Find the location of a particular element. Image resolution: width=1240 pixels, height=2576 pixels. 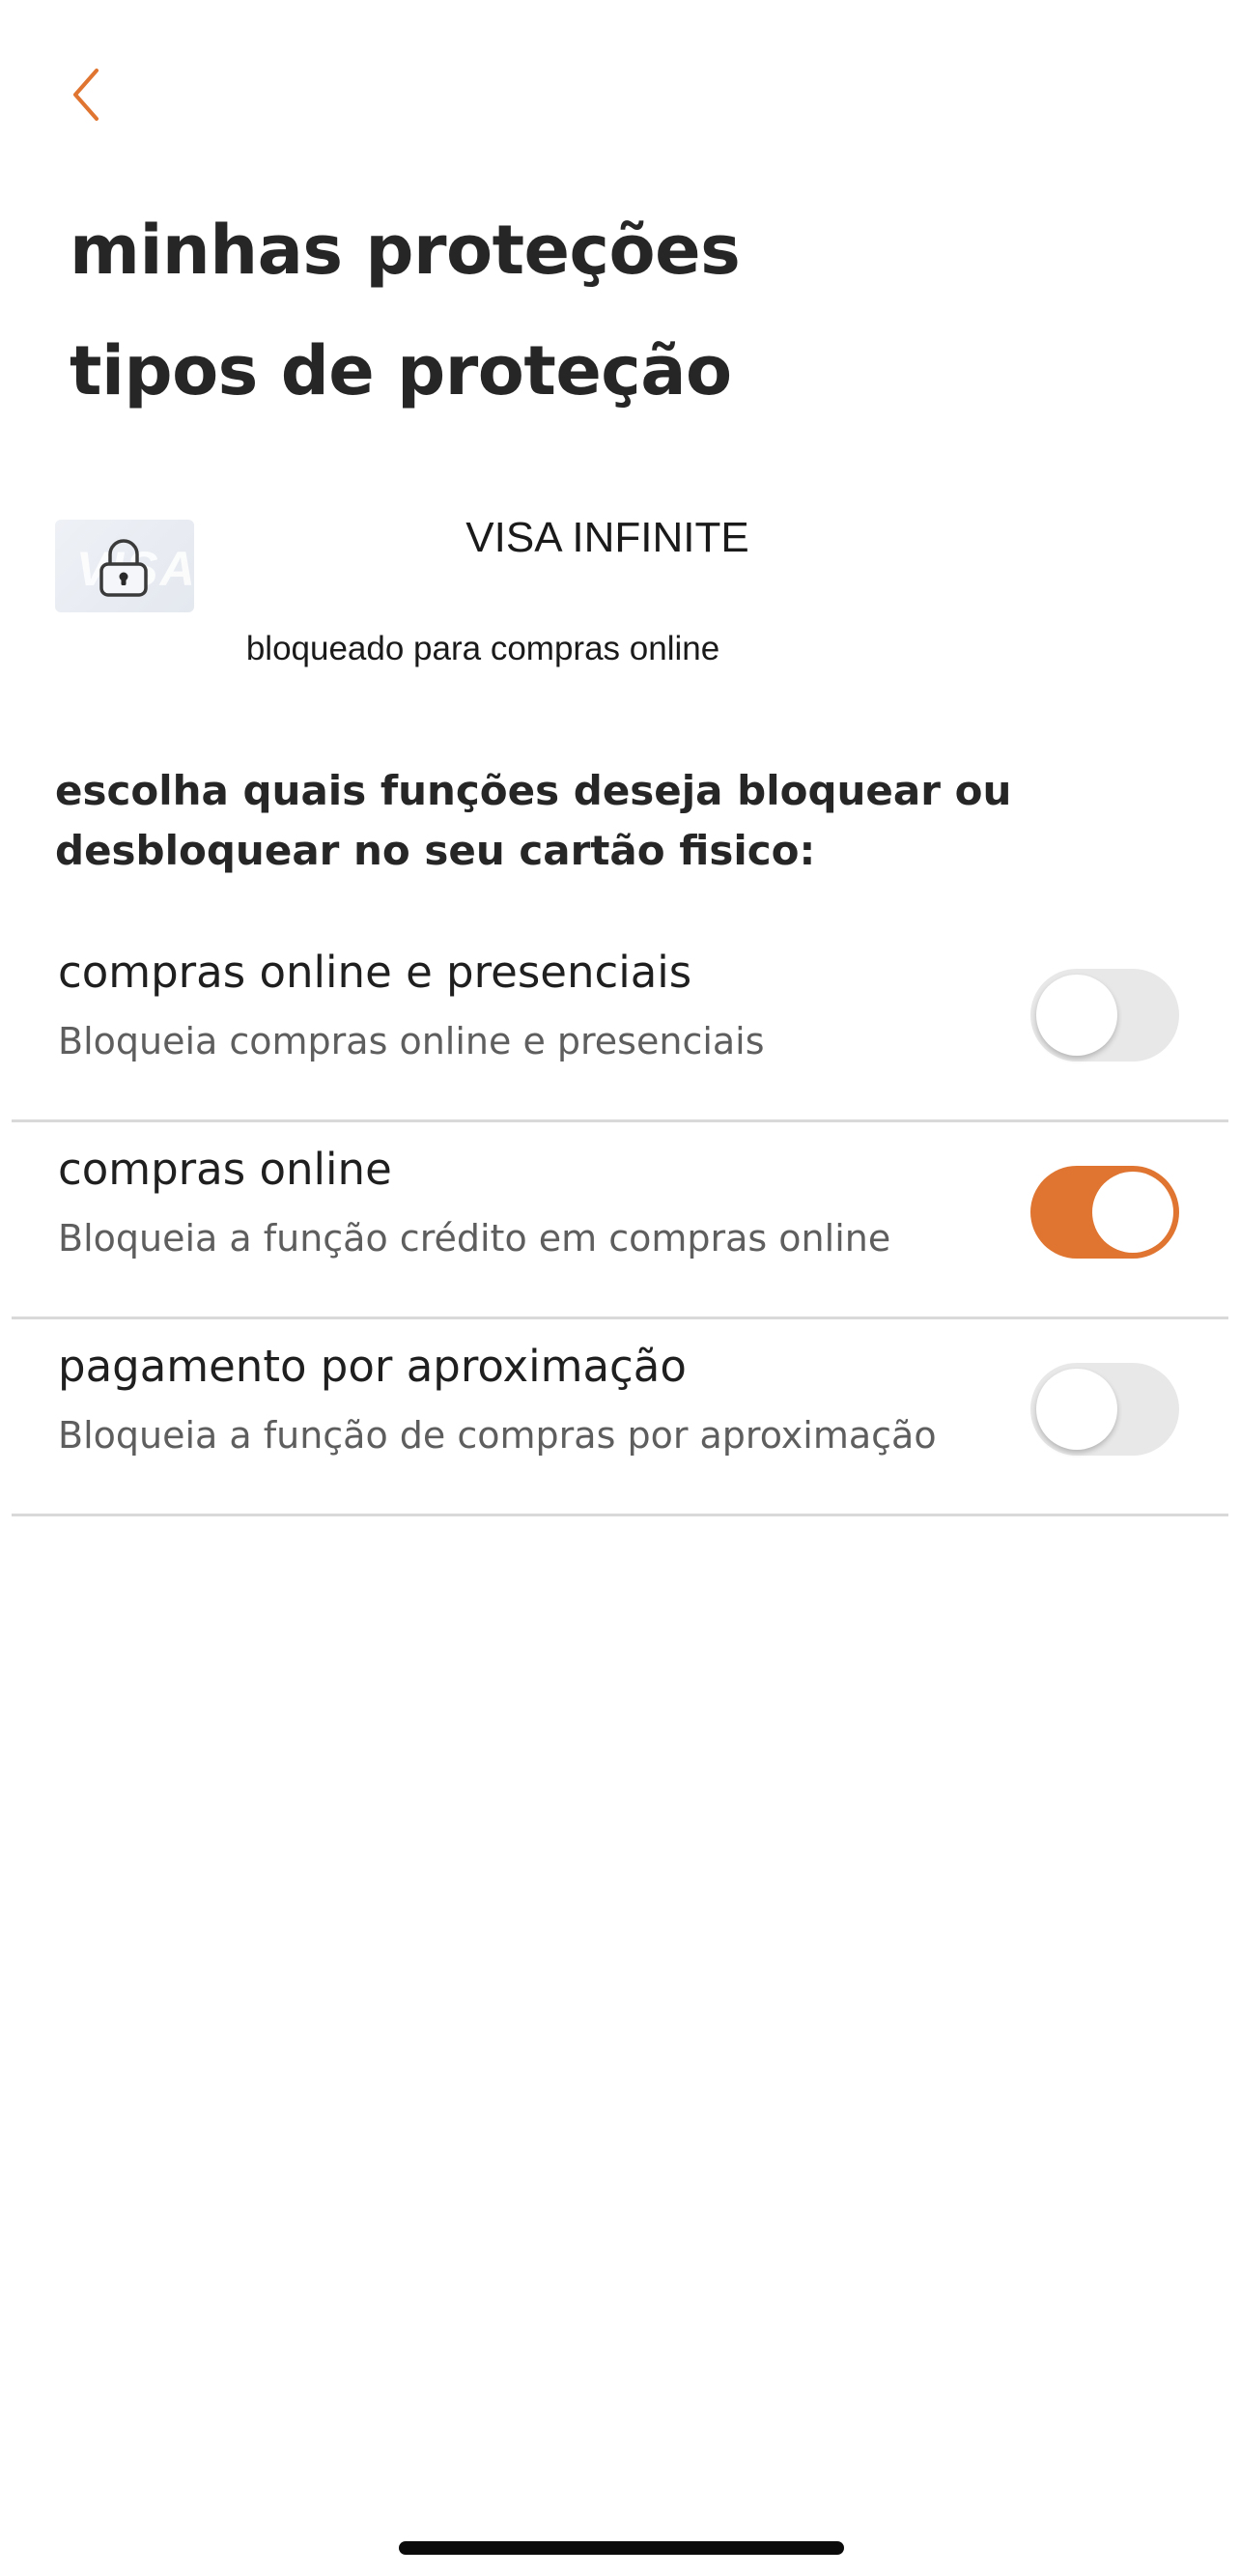

back-button is located at coordinates (98, 96).